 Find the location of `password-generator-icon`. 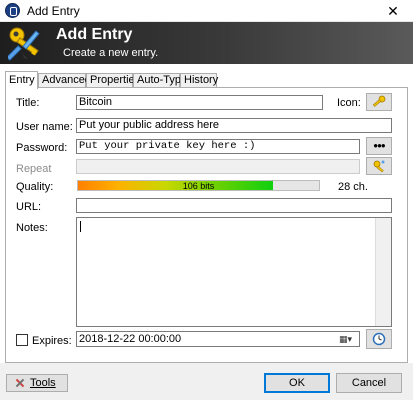

password-generator-icon is located at coordinates (379, 166).